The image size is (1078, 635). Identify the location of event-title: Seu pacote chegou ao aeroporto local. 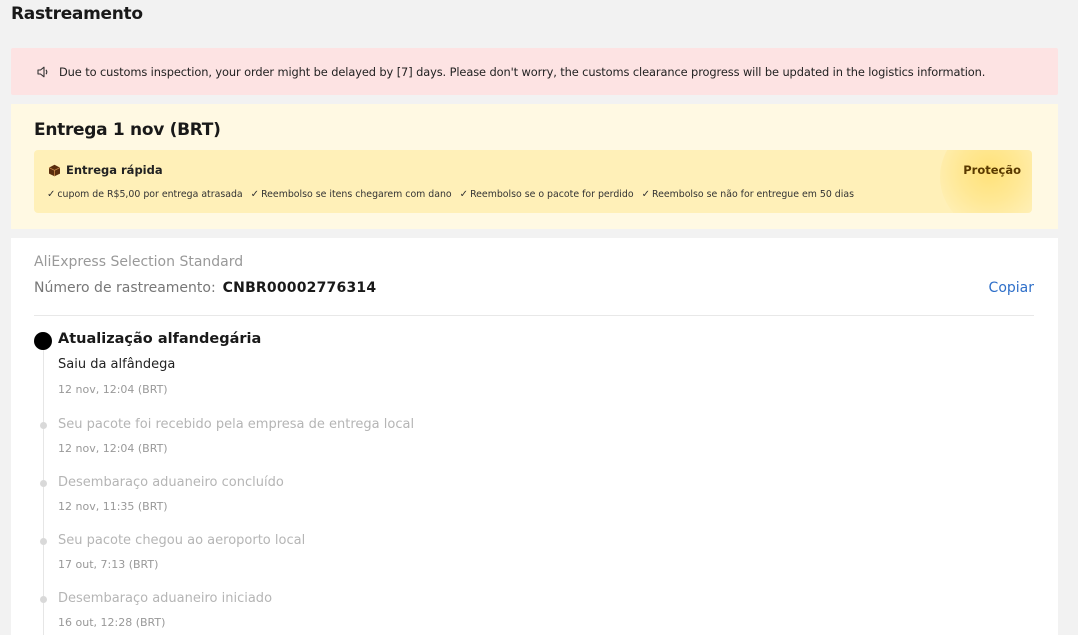
(182, 540).